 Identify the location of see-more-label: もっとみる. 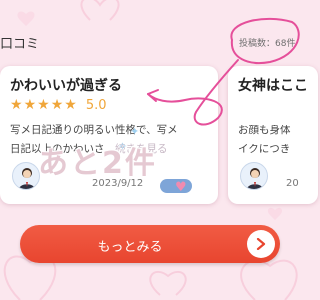
(130, 247).